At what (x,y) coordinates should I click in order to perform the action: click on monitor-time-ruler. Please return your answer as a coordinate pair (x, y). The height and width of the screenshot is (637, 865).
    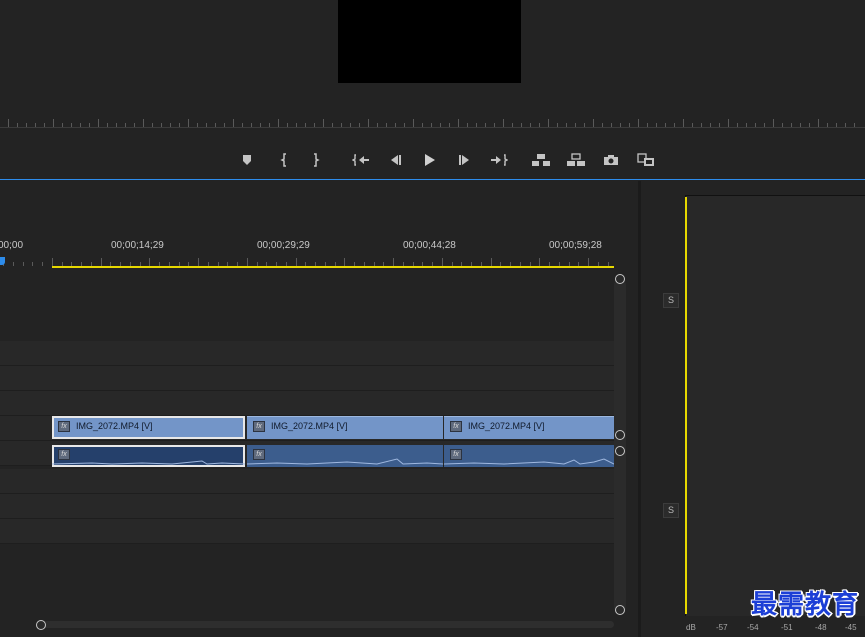
    Looking at the image, I should click on (432, 123).